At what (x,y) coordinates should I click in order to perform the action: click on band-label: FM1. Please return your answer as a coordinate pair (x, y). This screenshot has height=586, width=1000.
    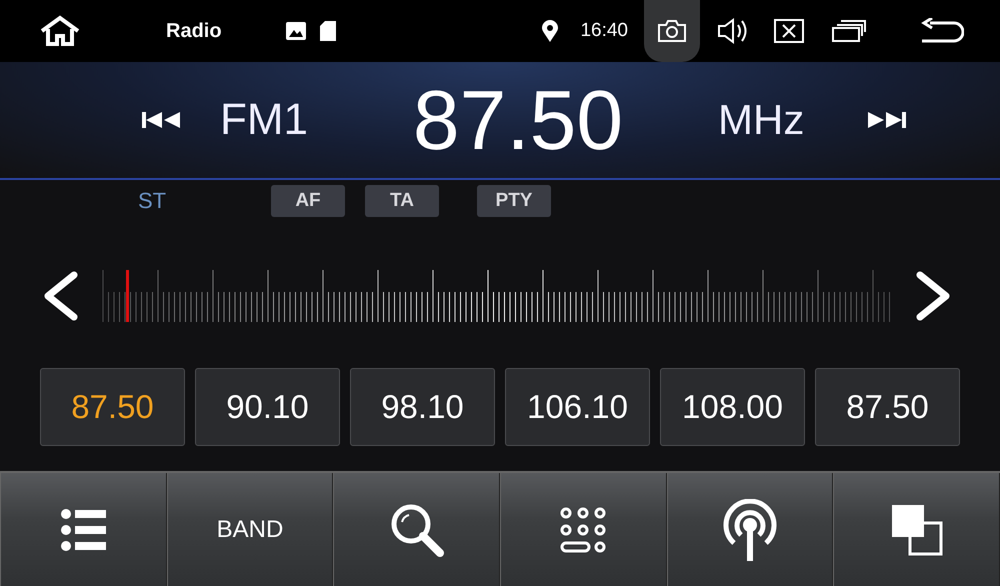
    Looking at the image, I should click on (264, 120).